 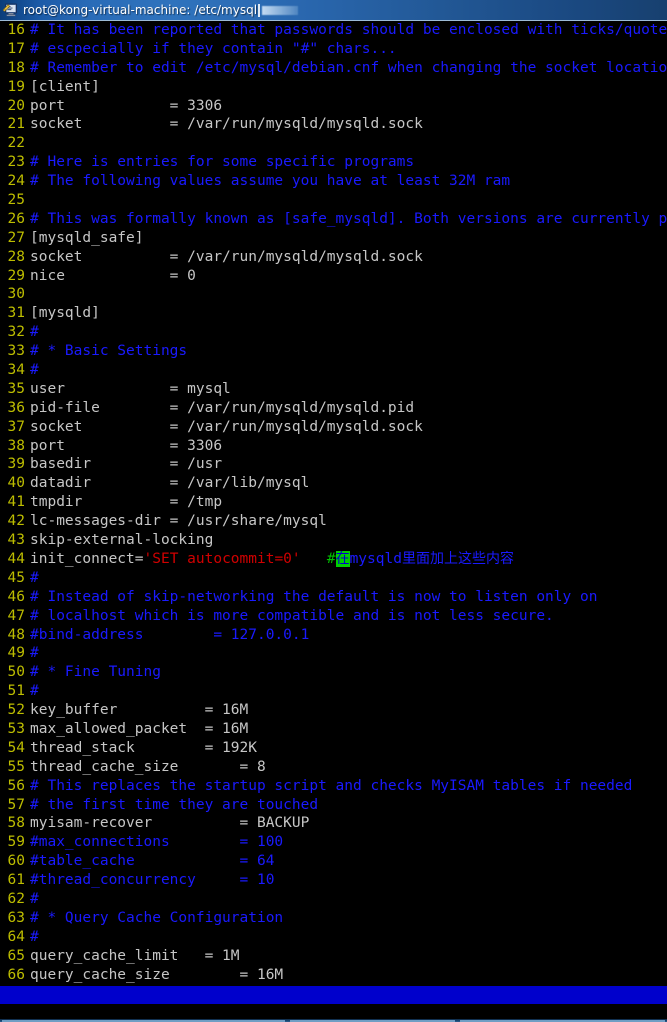 I want to click on editor-line: 48 #bind-address = 127.0.0.1, so click(x=333, y=635).